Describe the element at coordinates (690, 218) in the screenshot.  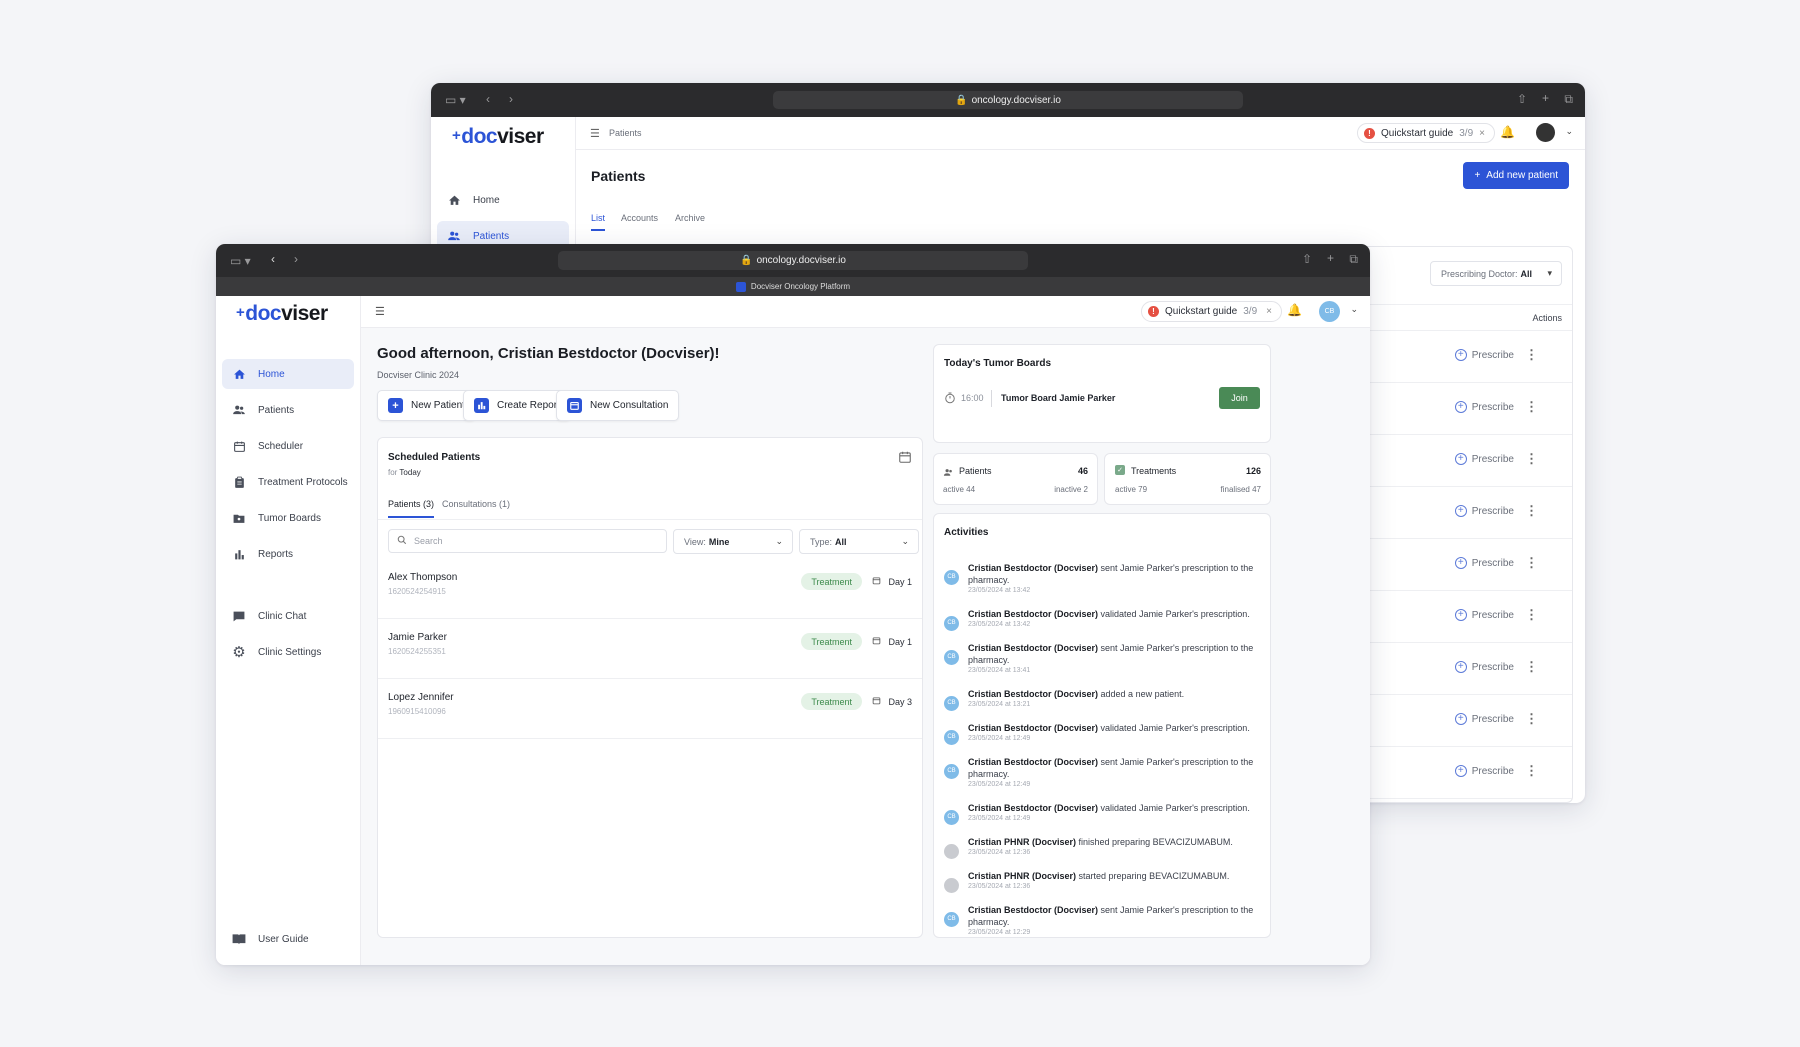
I see `tab-archive: Archive` at that location.